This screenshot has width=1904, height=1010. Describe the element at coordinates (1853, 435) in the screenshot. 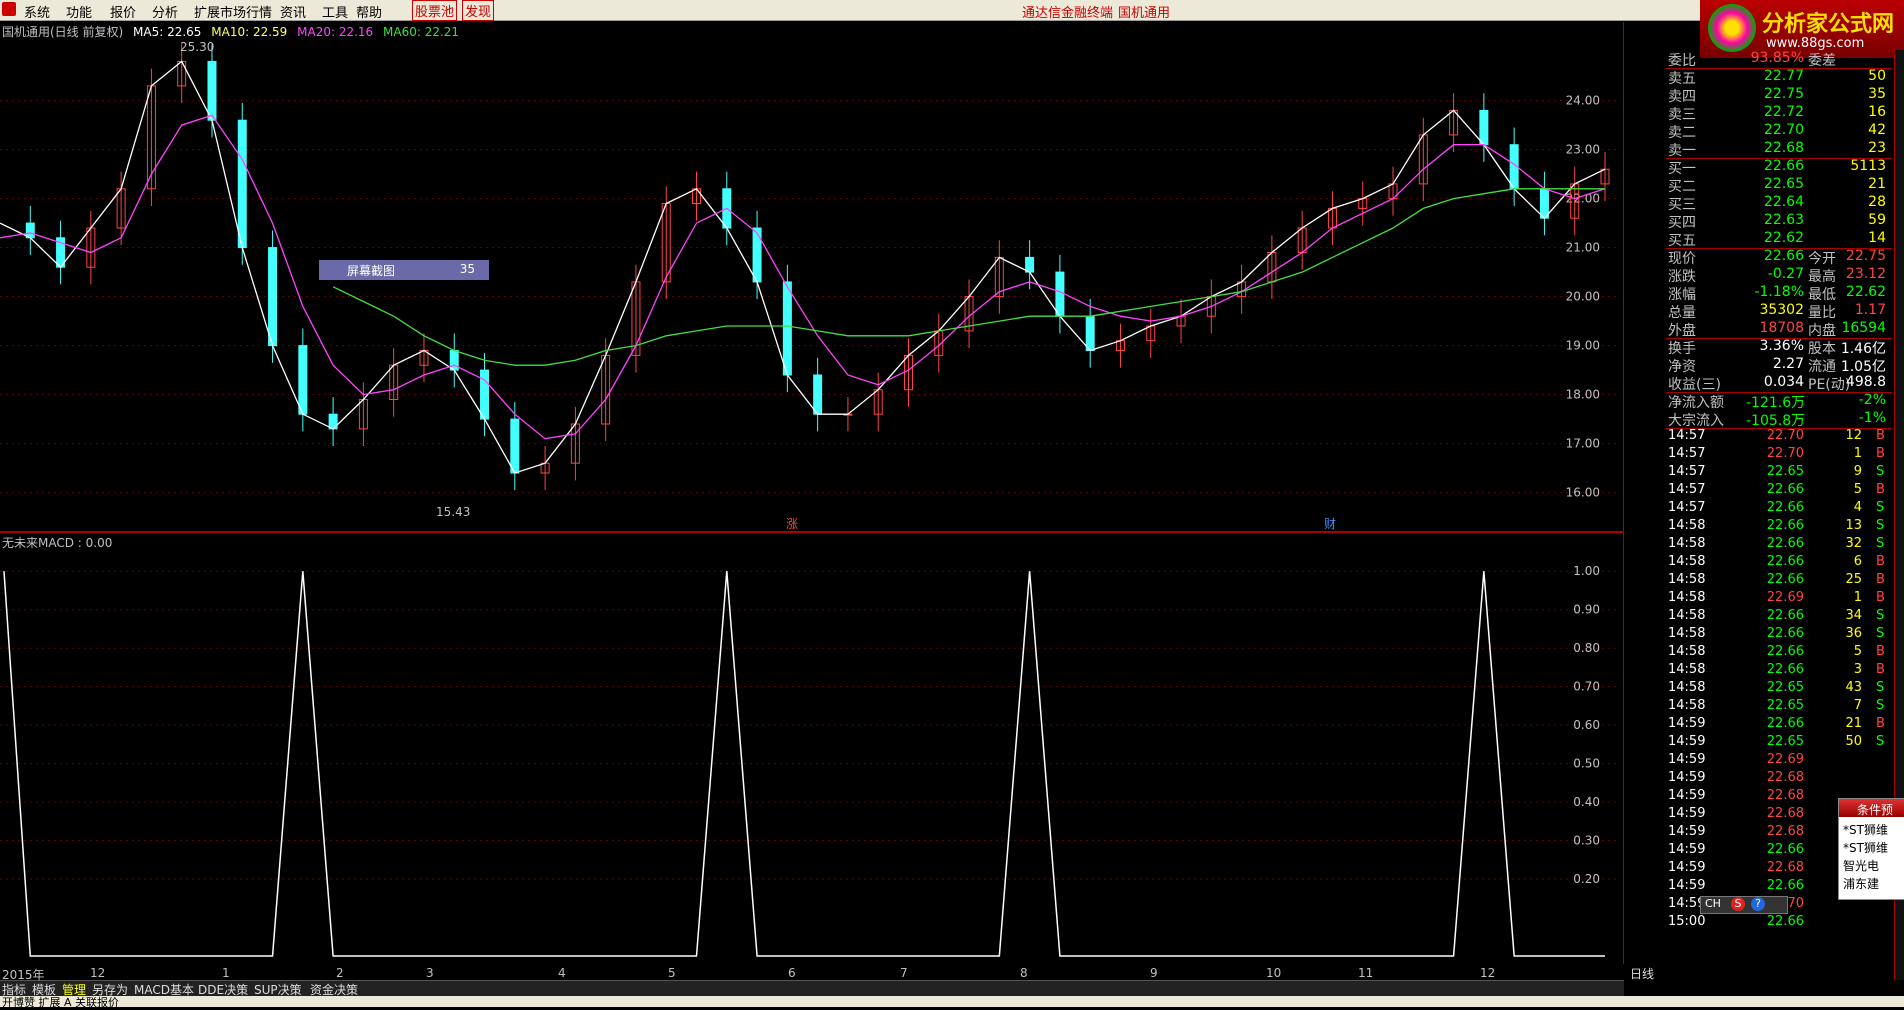

I see `tick-volume: 12` at that location.